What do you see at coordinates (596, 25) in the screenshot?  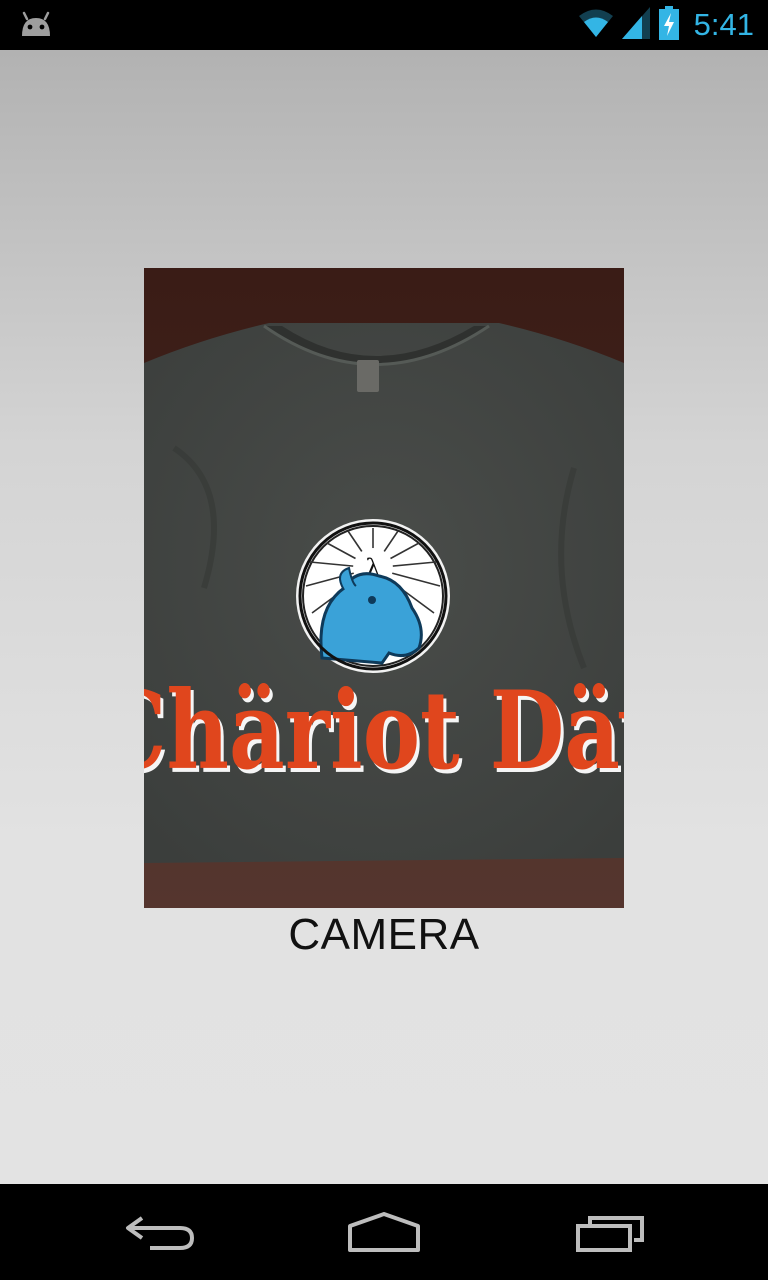 I see `wifi-icon` at bounding box center [596, 25].